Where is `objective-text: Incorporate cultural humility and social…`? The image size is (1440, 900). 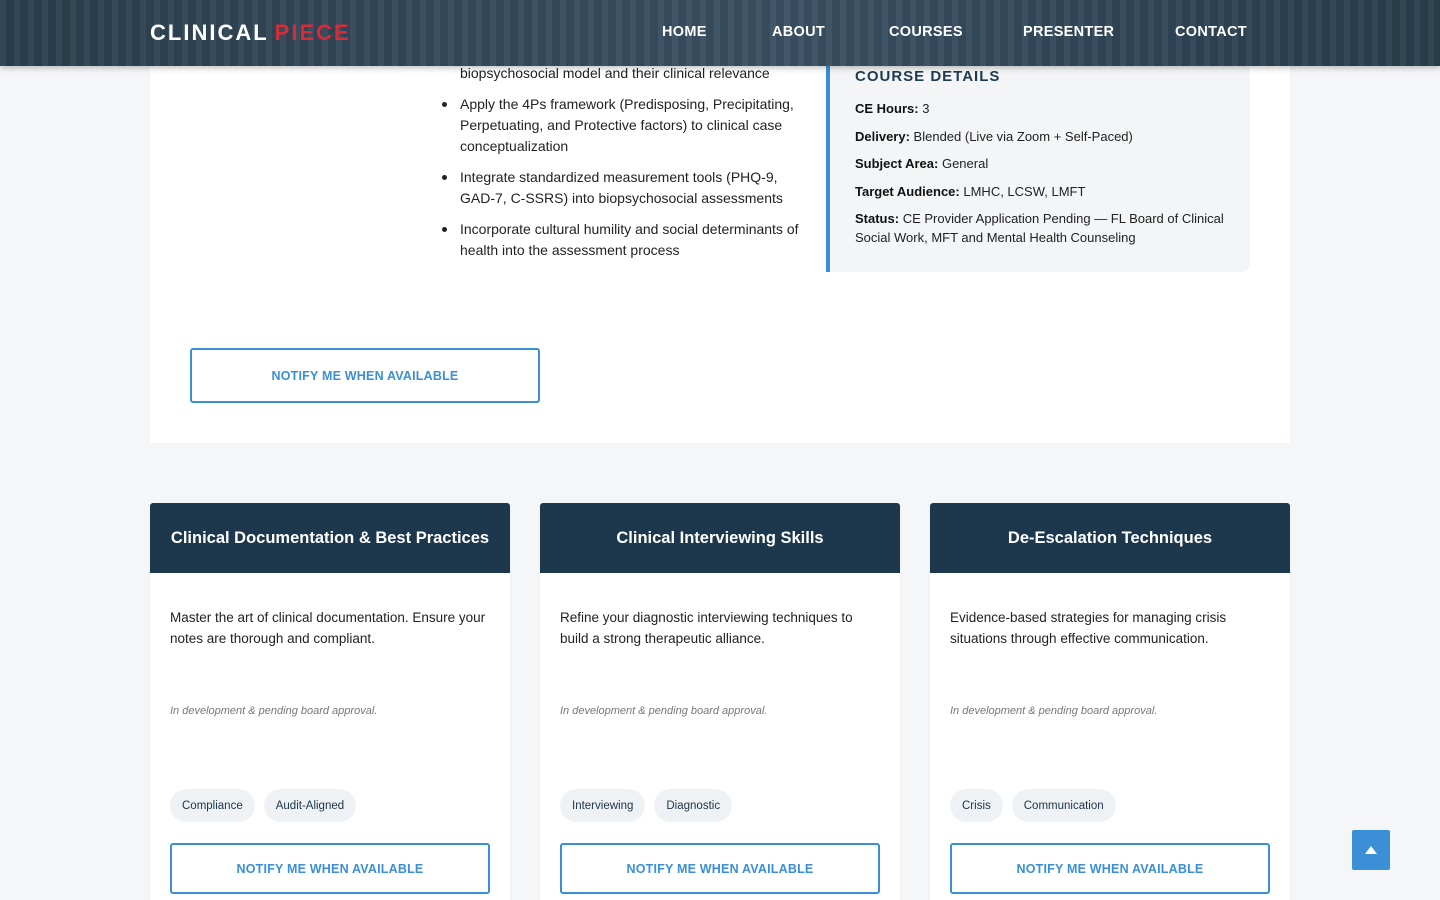 objective-text: Incorporate cultural humility and social… is located at coordinates (629, 239).